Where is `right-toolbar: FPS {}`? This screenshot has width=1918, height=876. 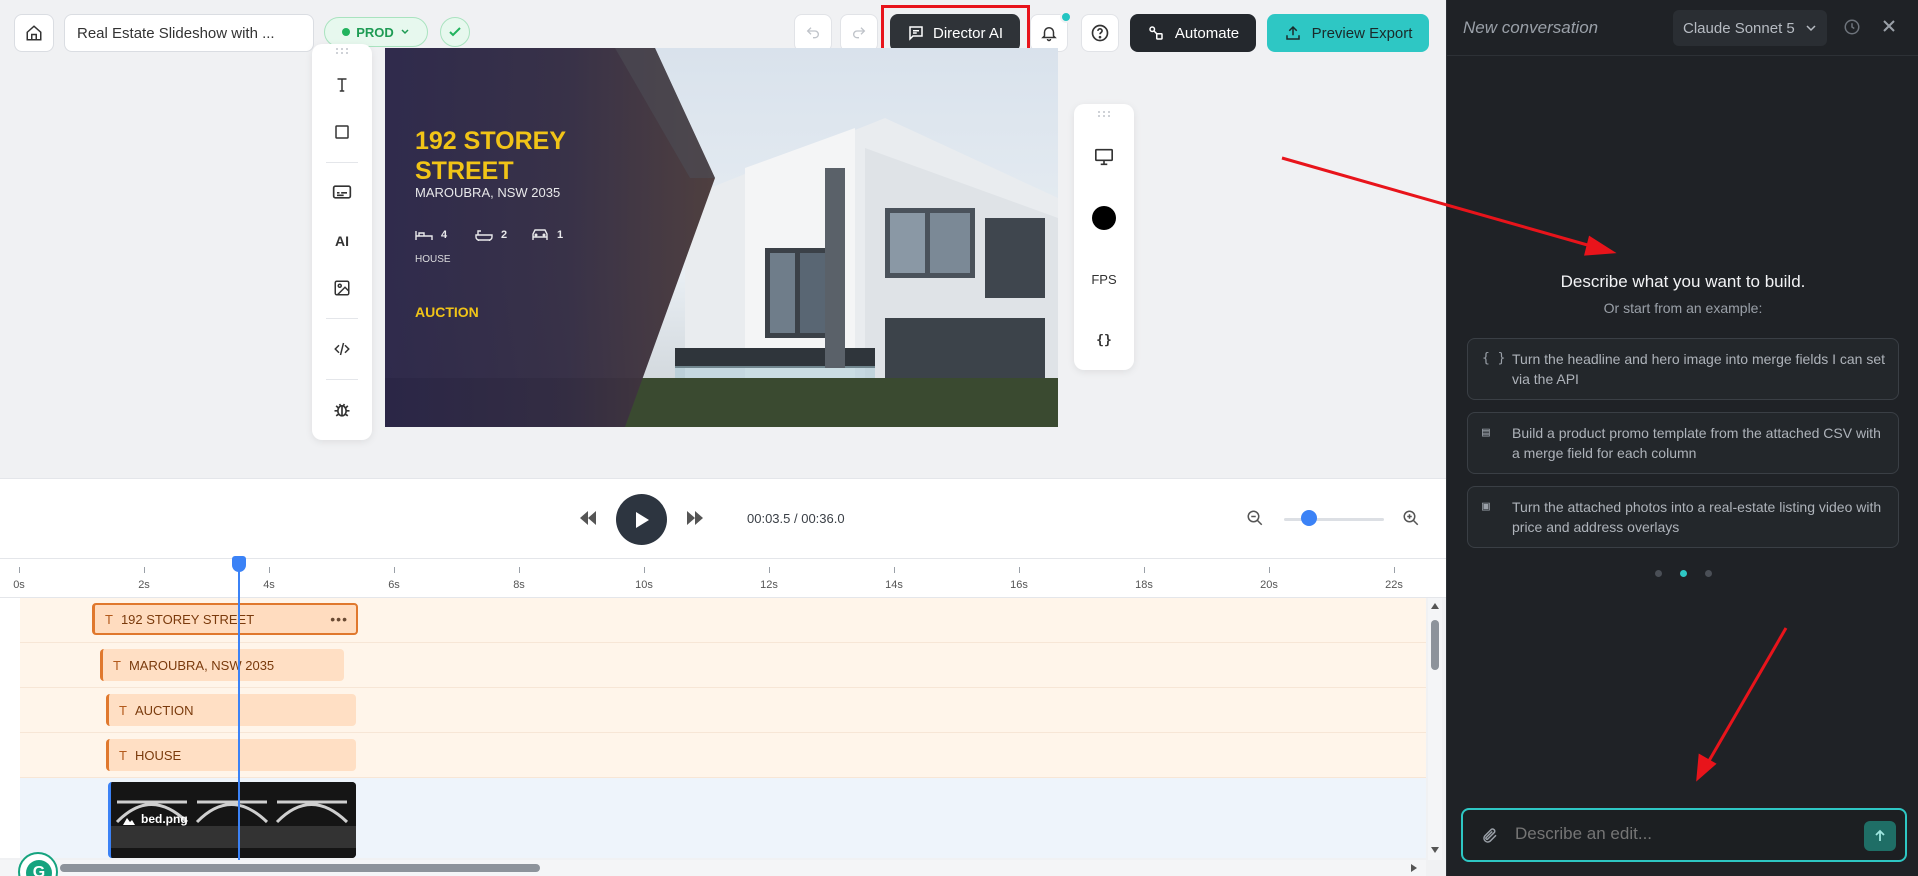 right-toolbar: FPS {} is located at coordinates (1104, 237).